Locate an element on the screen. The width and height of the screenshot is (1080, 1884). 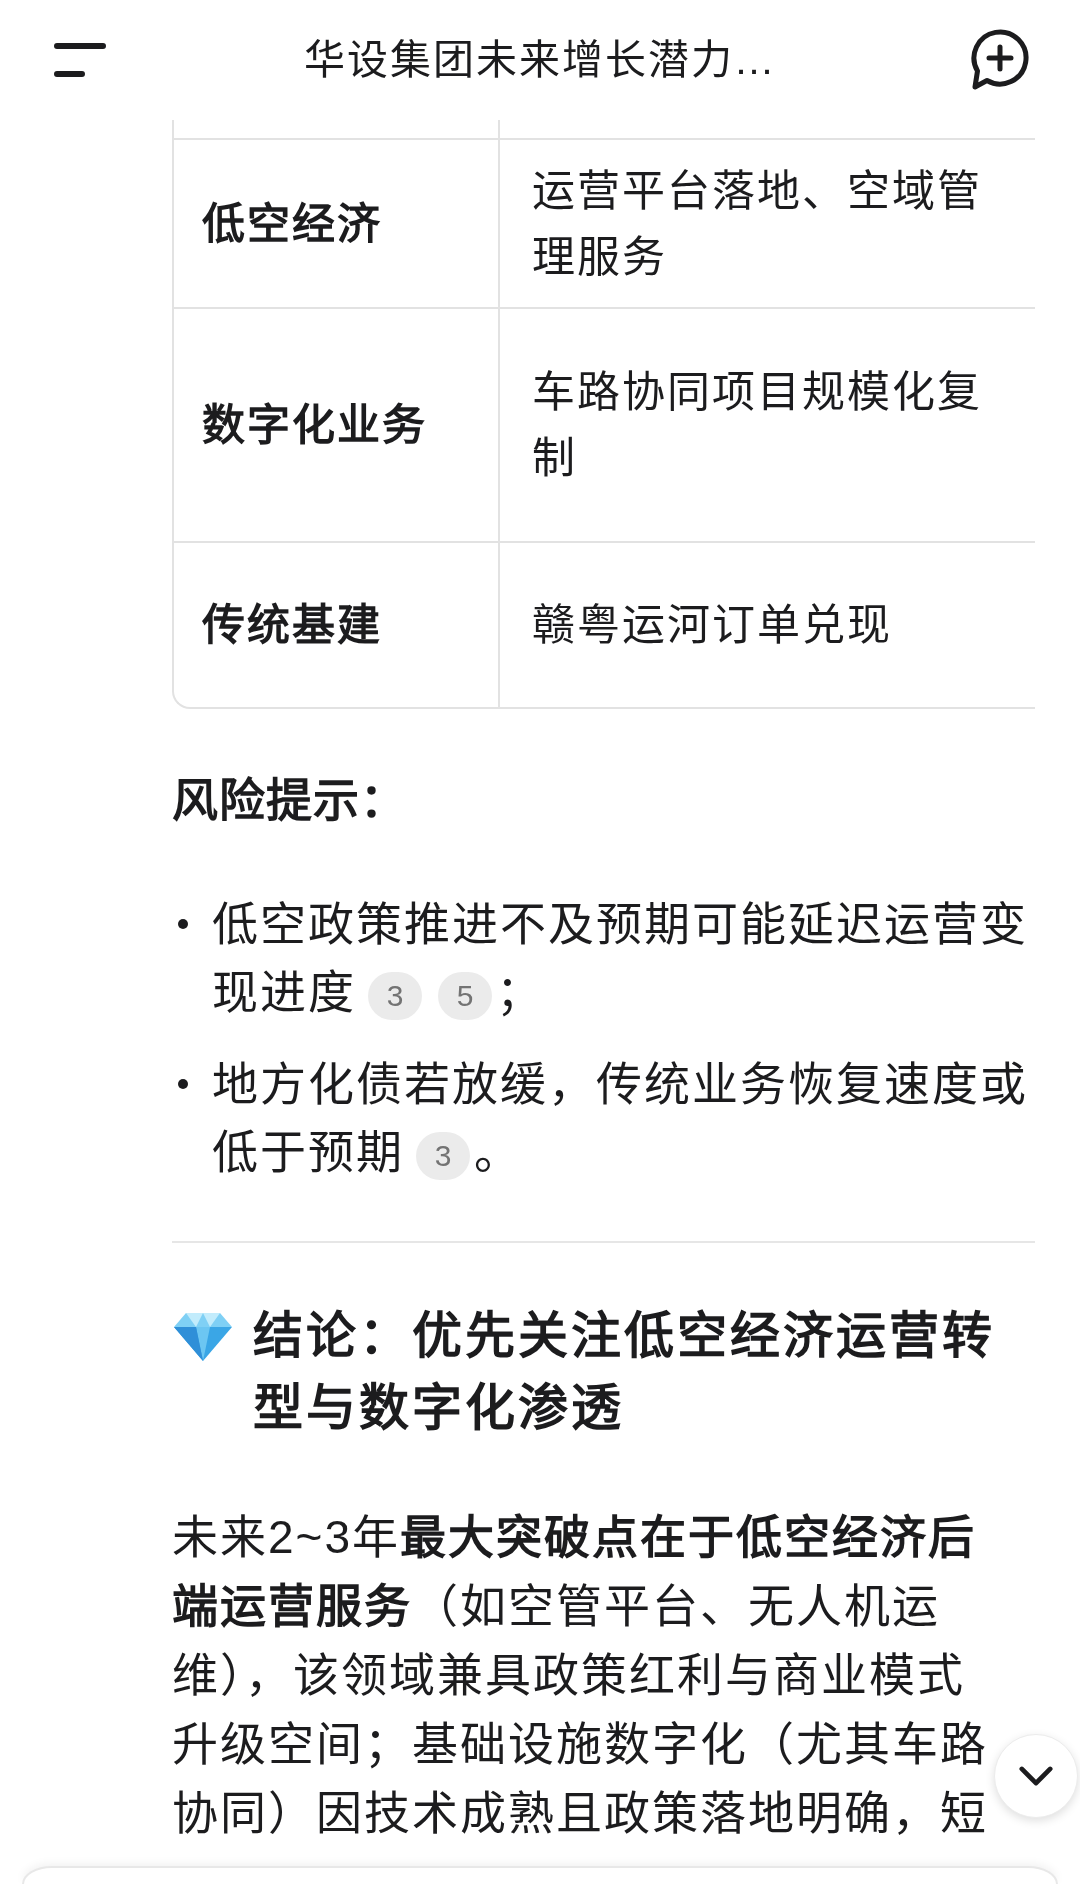
section-heading: 结论：优先关注低空经济运营转型与数字化渗透 is located at coordinates (624, 1372).